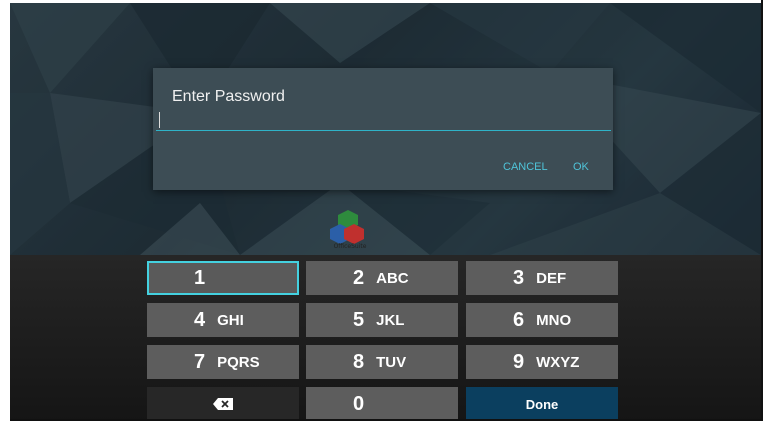 This screenshot has width=767, height=421. I want to click on key-letters: MNO, so click(554, 320).